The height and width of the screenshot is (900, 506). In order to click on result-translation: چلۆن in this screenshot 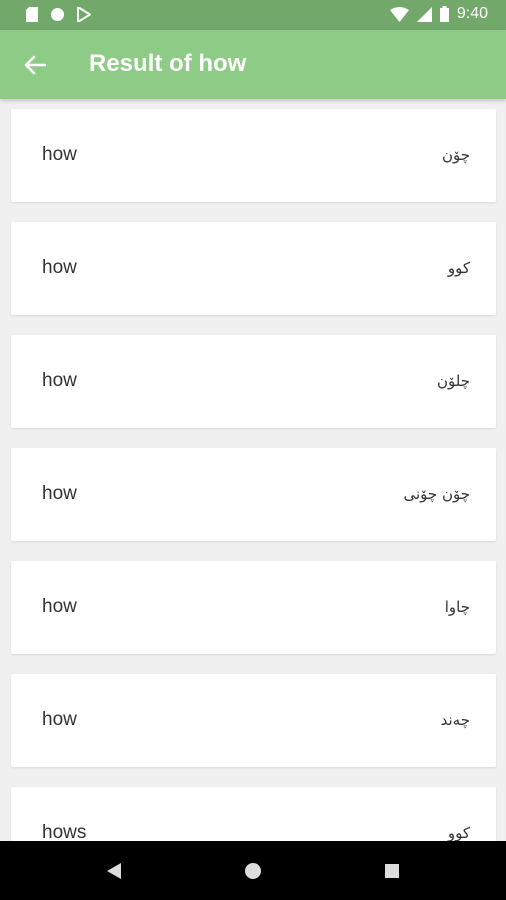, I will do `click(453, 381)`.